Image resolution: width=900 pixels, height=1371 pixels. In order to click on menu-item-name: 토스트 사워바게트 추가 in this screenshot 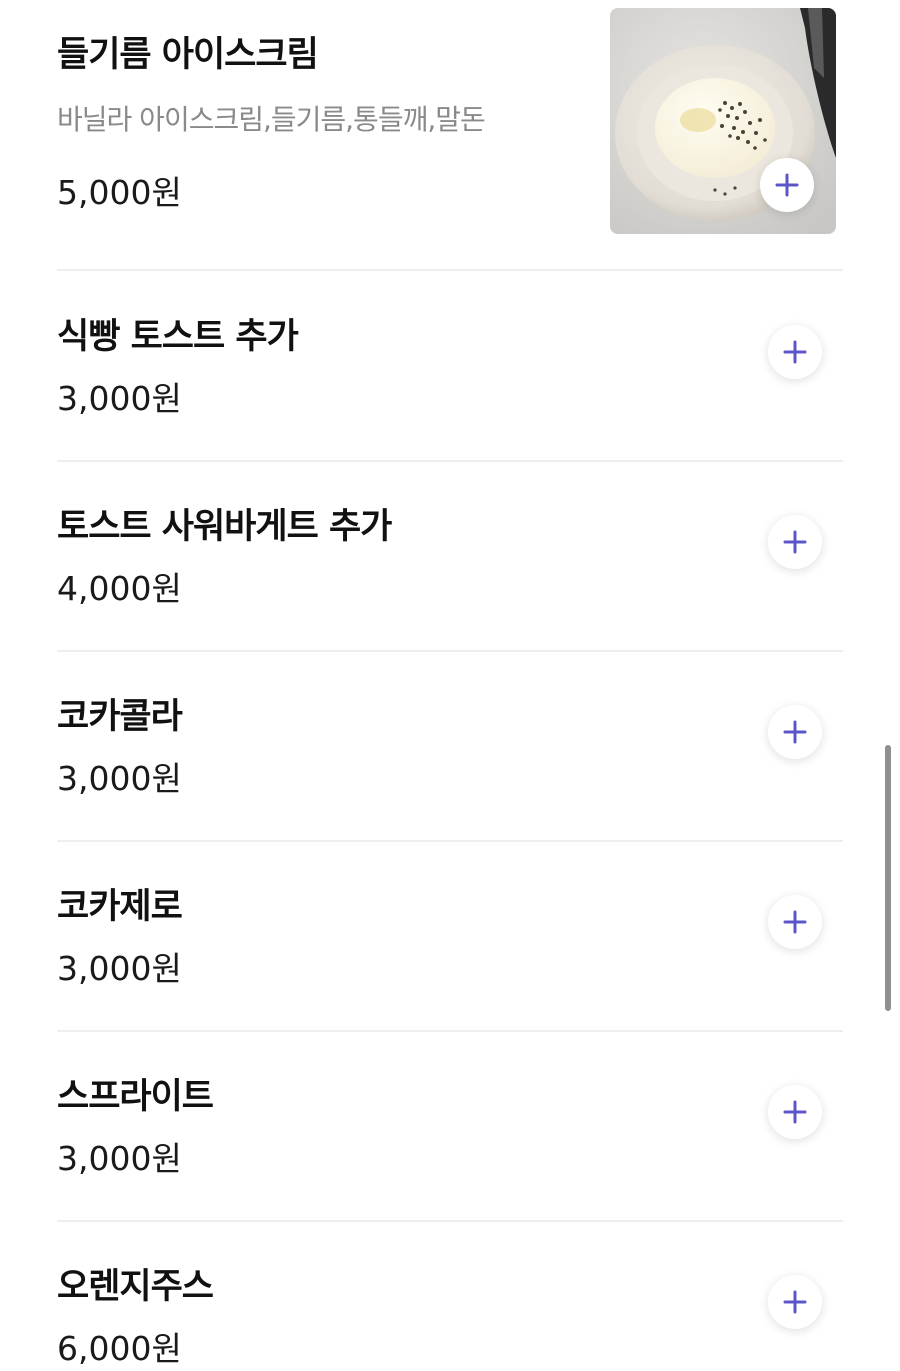, I will do `click(224, 527)`.